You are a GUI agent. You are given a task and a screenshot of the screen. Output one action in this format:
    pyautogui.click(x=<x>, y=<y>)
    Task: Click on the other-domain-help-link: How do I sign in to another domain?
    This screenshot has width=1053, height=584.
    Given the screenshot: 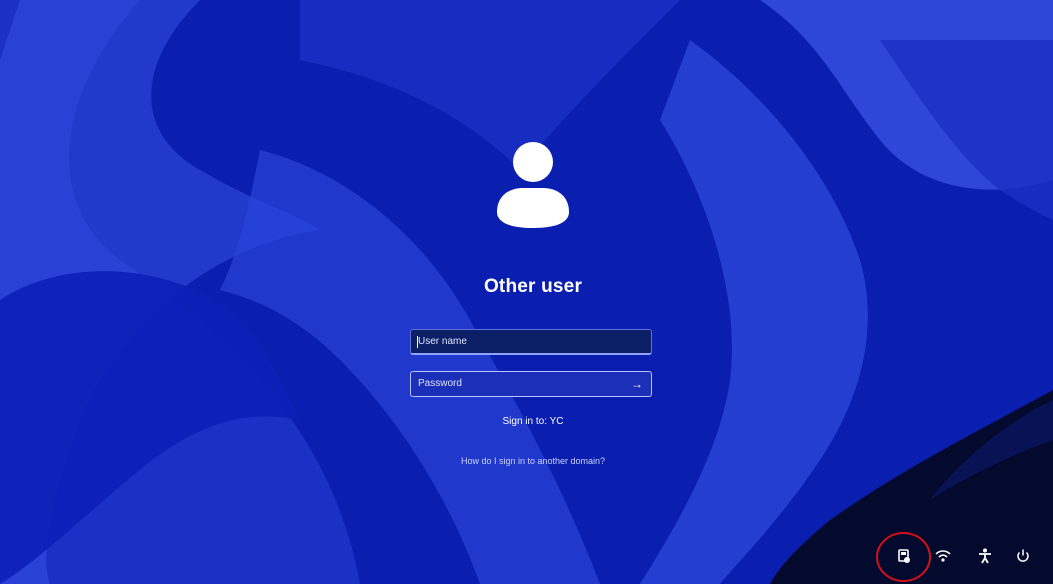 What is the action you would take?
    pyautogui.click(x=533, y=461)
    